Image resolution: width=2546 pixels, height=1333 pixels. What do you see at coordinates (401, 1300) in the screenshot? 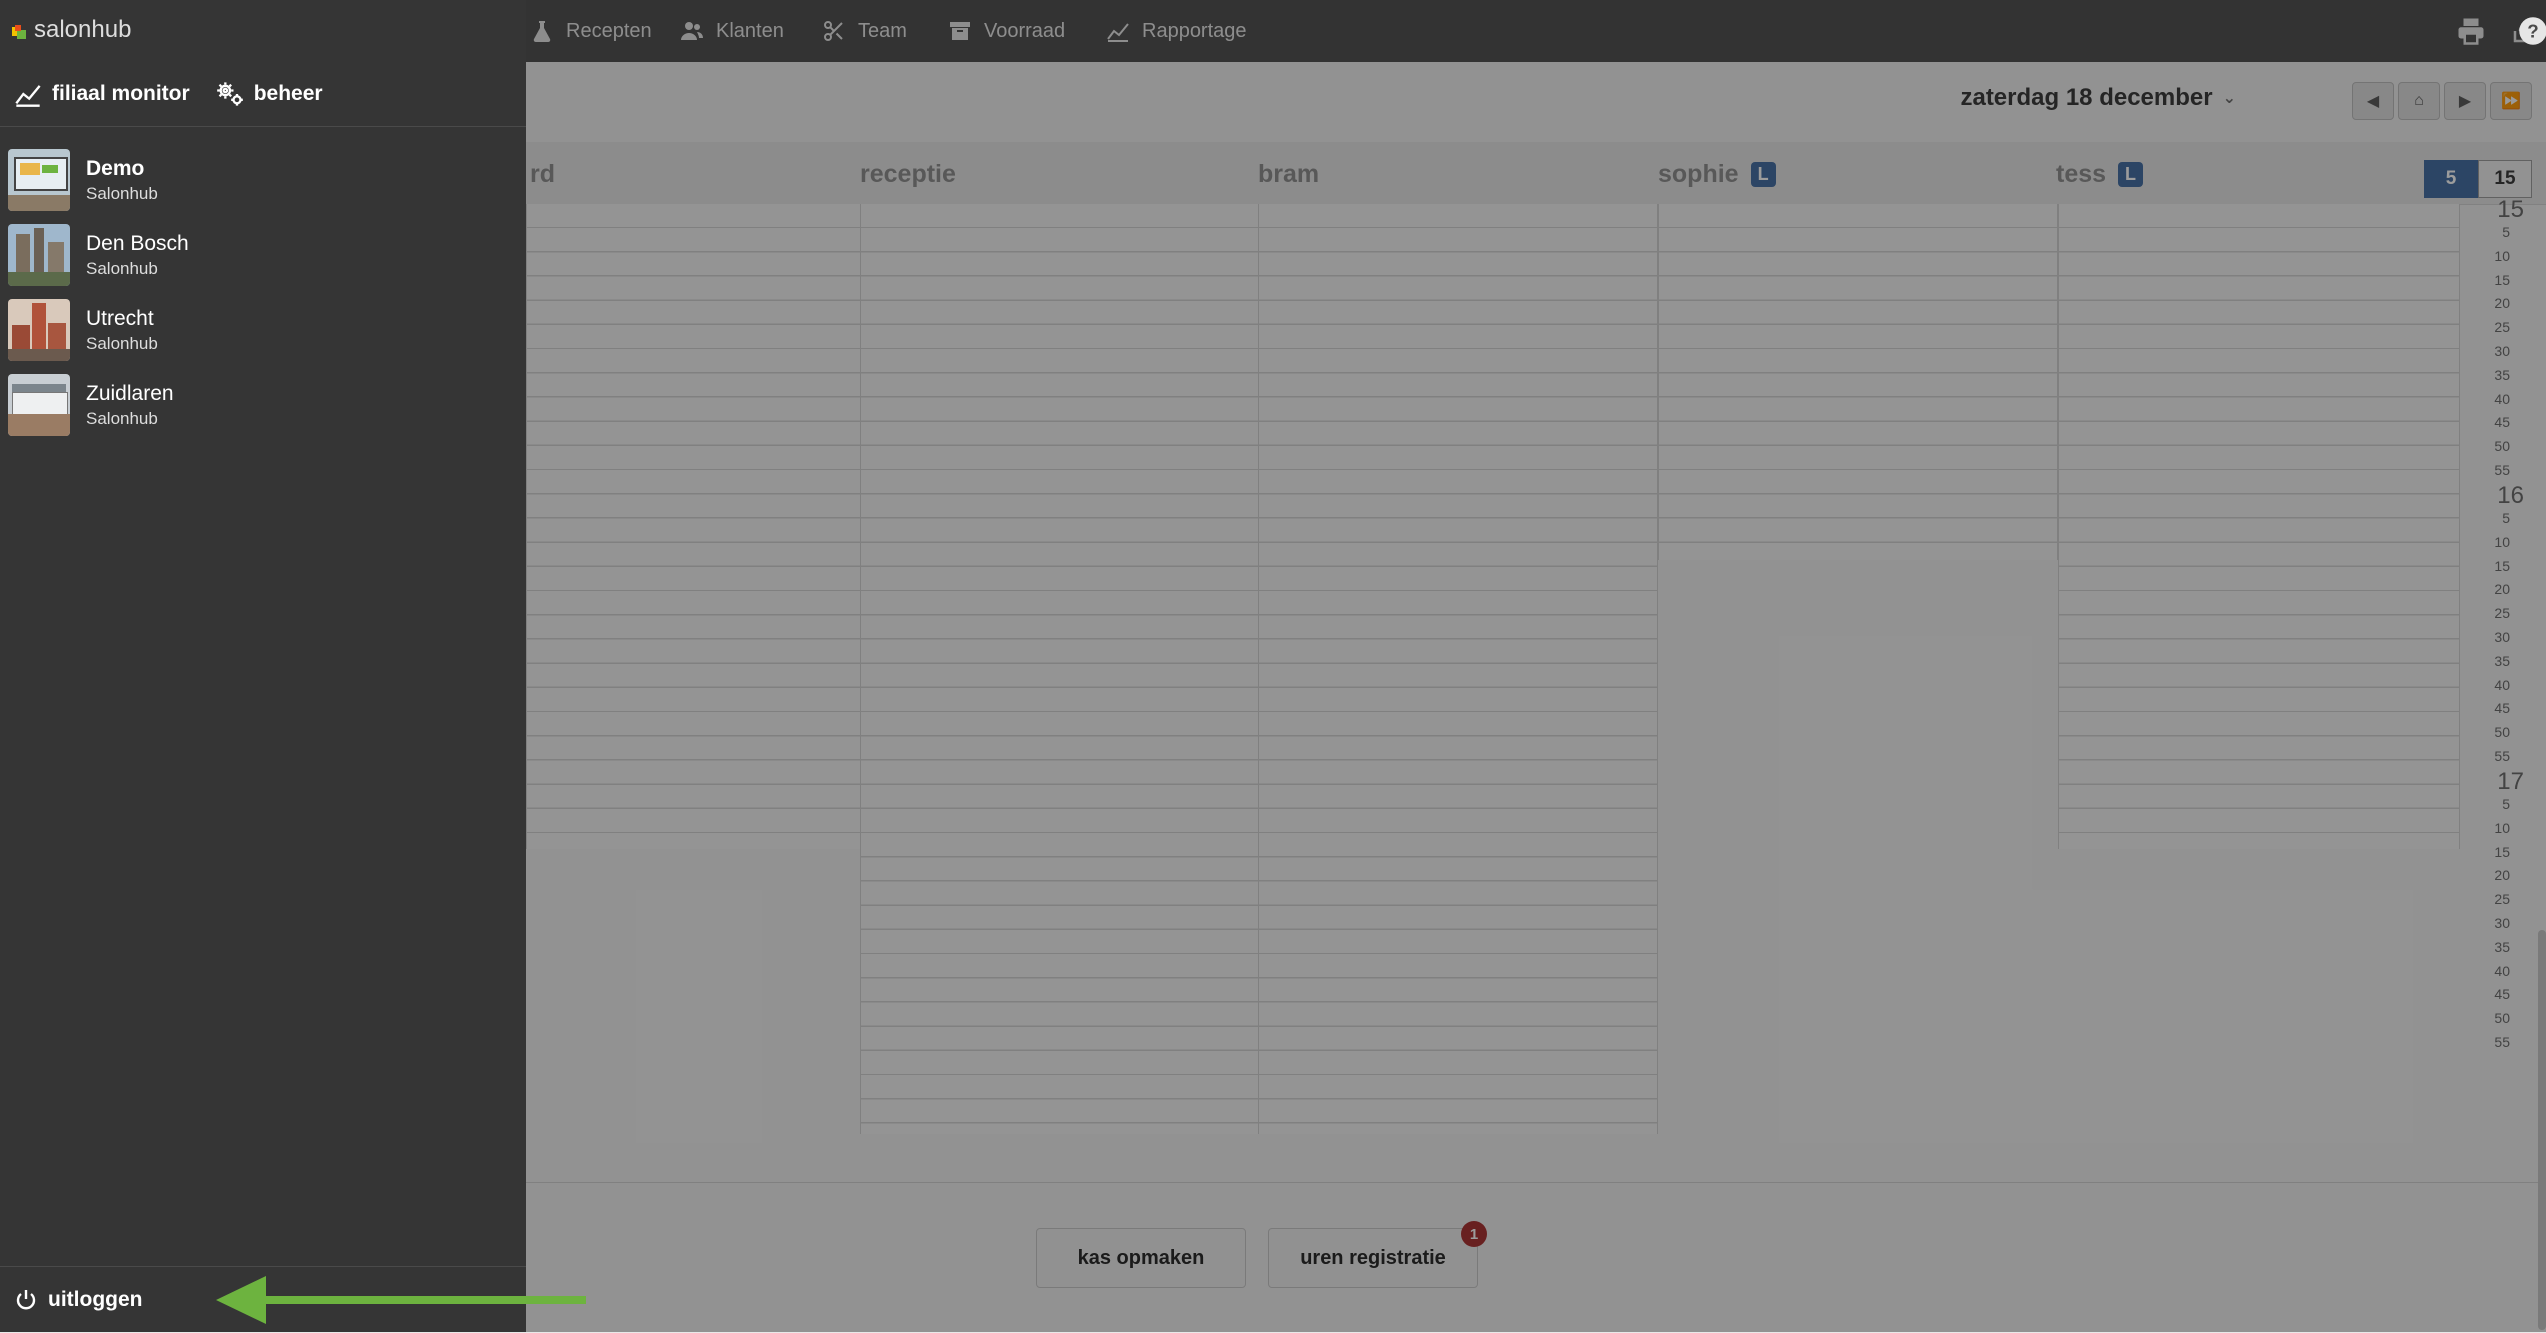
I see `arrow-annotation-icon` at bounding box center [401, 1300].